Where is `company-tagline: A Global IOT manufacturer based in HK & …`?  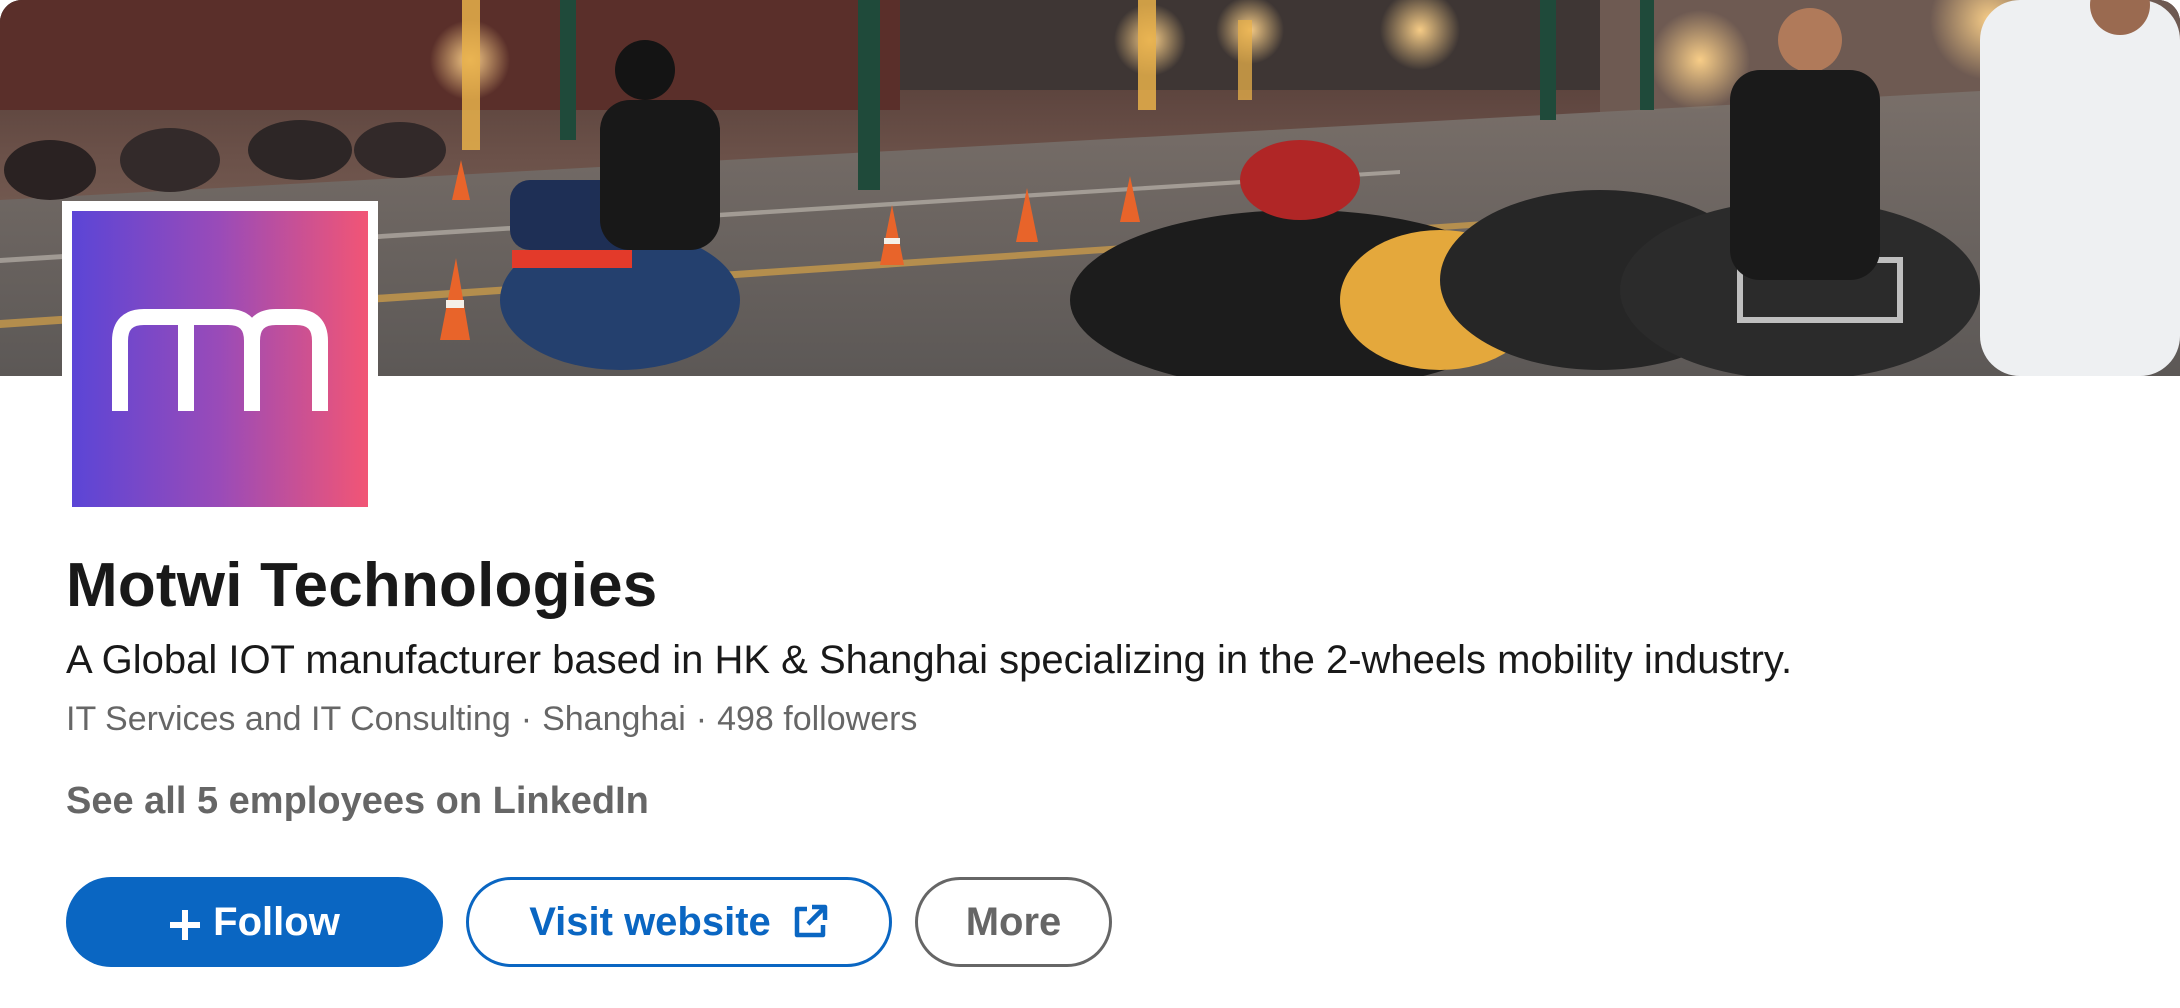 company-tagline: A Global IOT manufacturer based in HK & … is located at coordinates (929, 660).